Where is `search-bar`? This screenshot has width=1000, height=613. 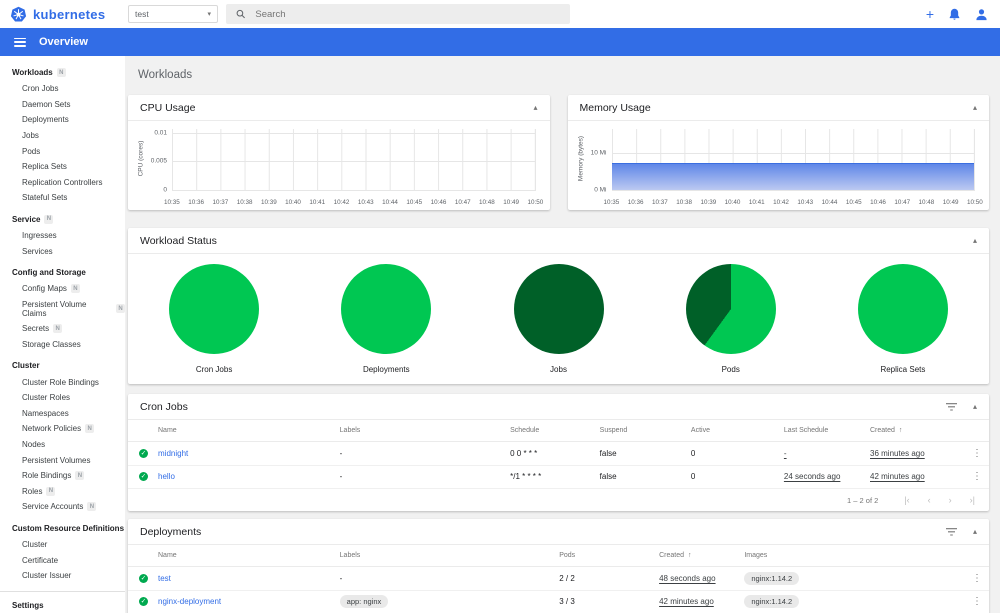 search-bar is located at coordinates (398, 14).